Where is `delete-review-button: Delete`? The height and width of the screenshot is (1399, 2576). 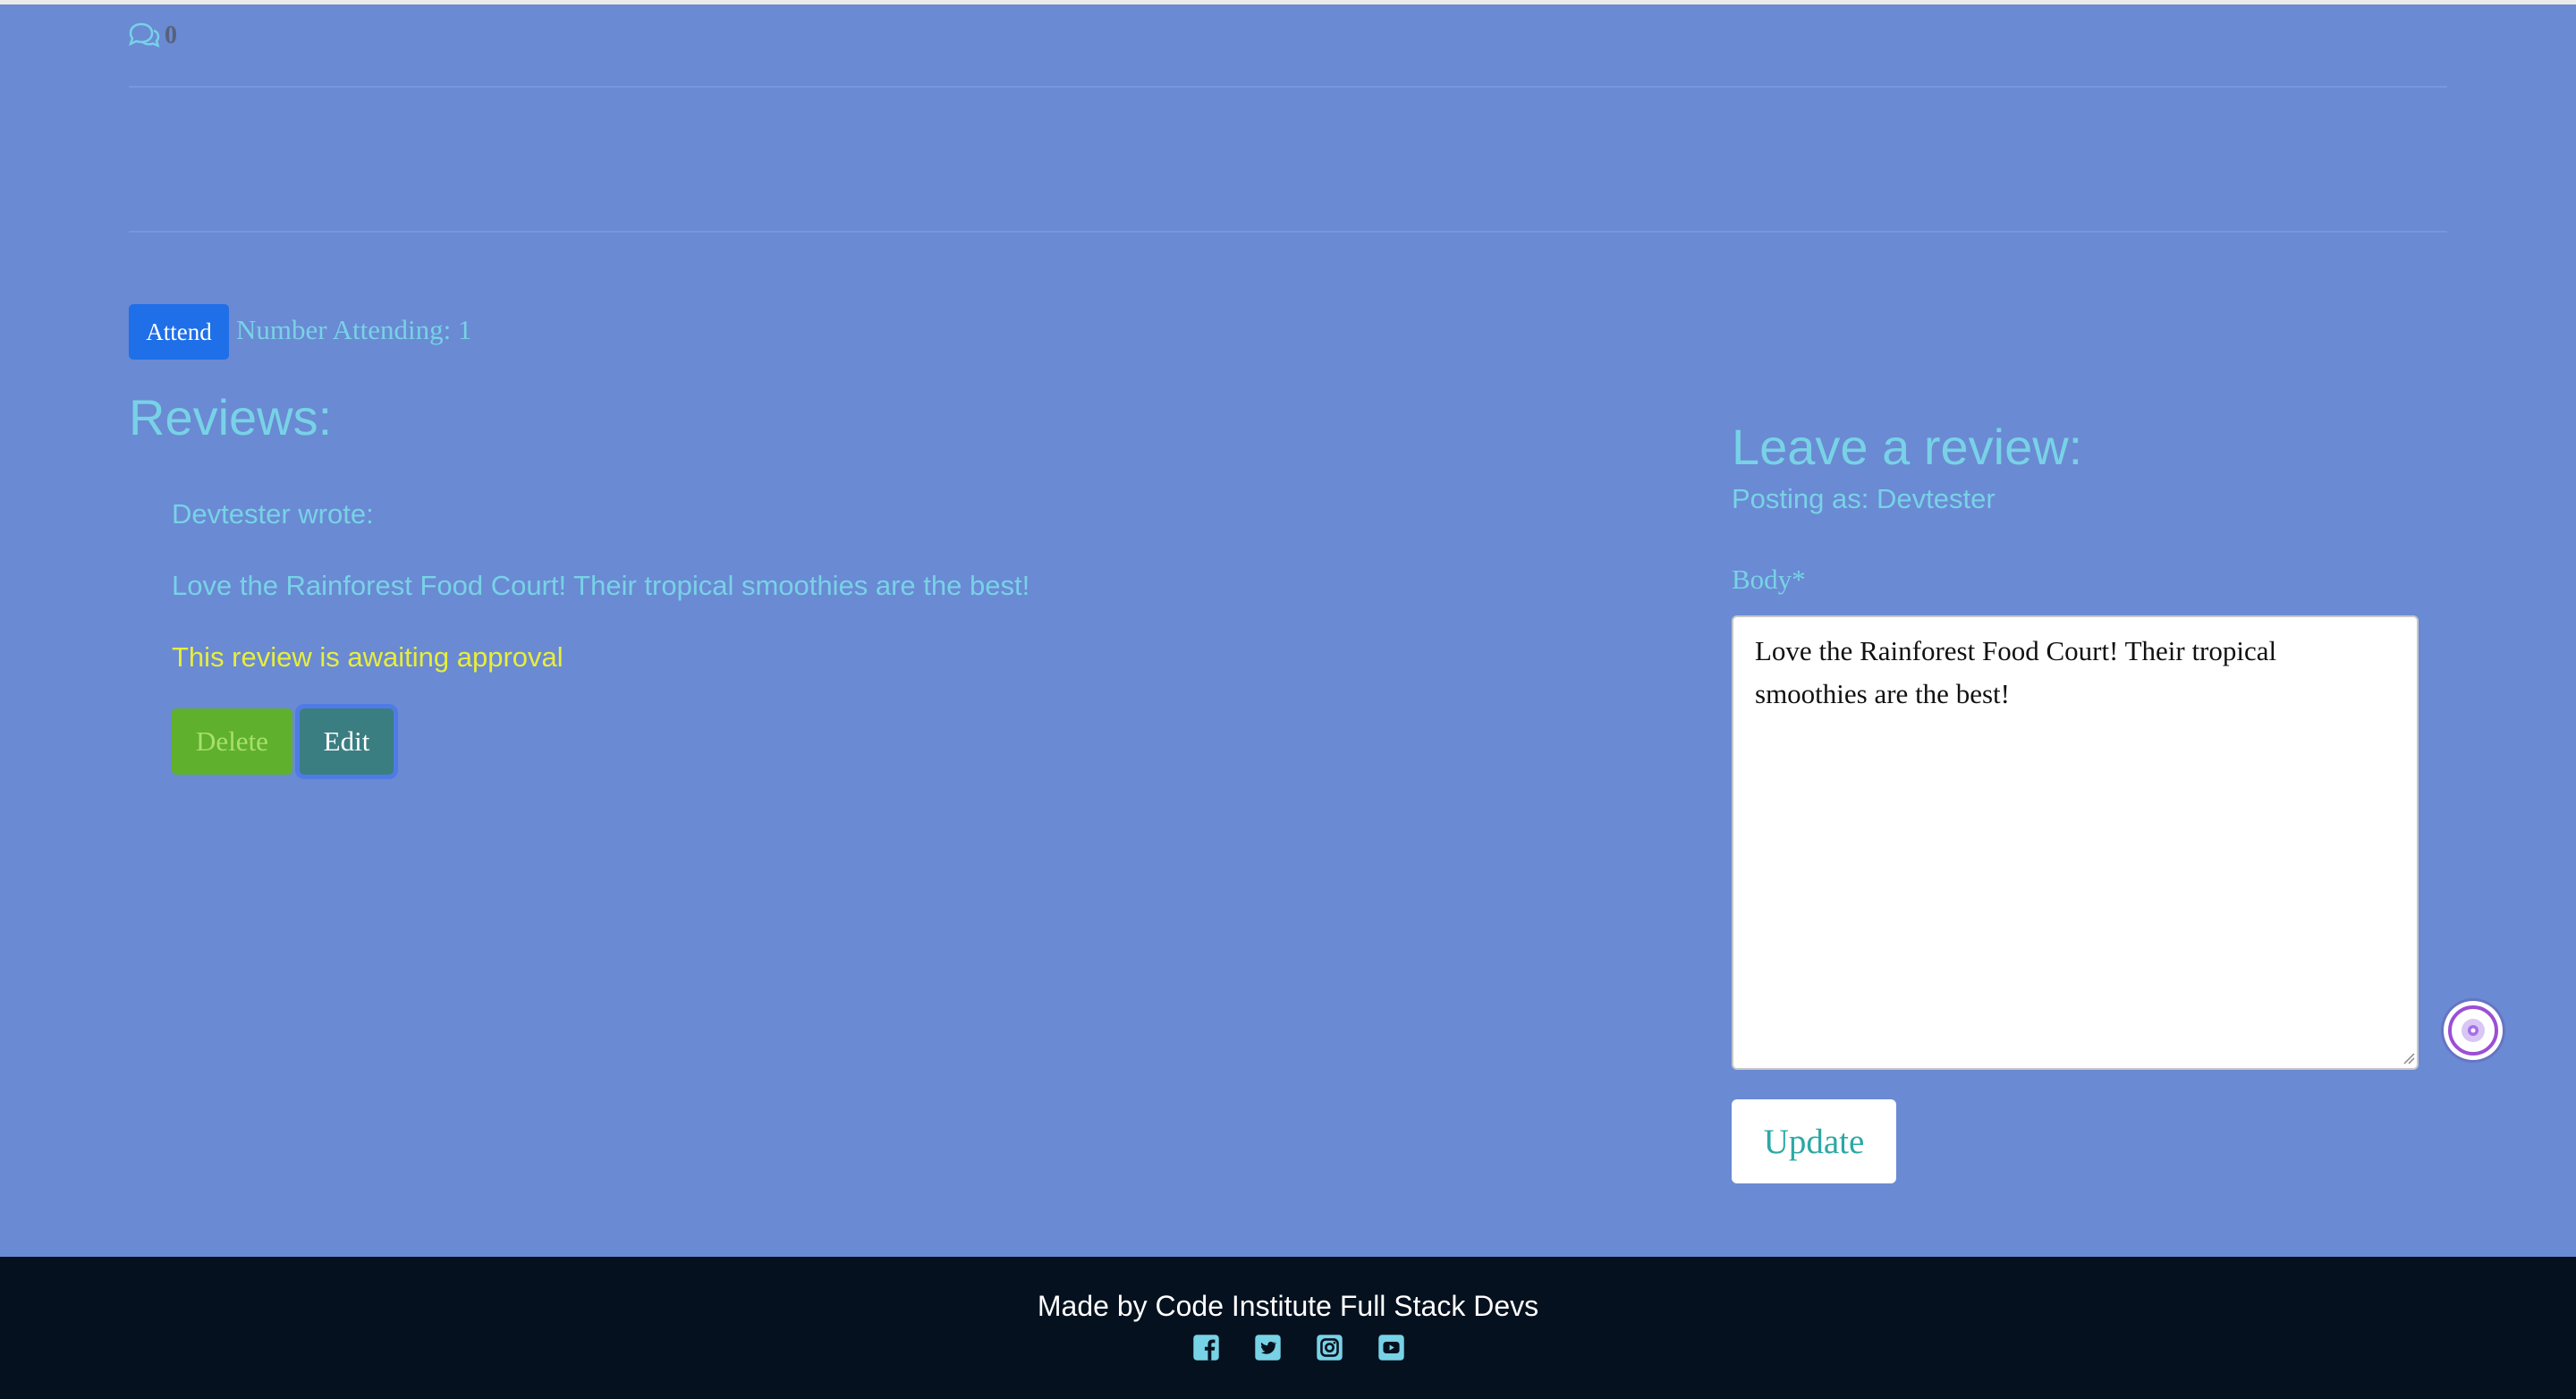 delete-review-button: Delete is located at coordinates (232, 741).